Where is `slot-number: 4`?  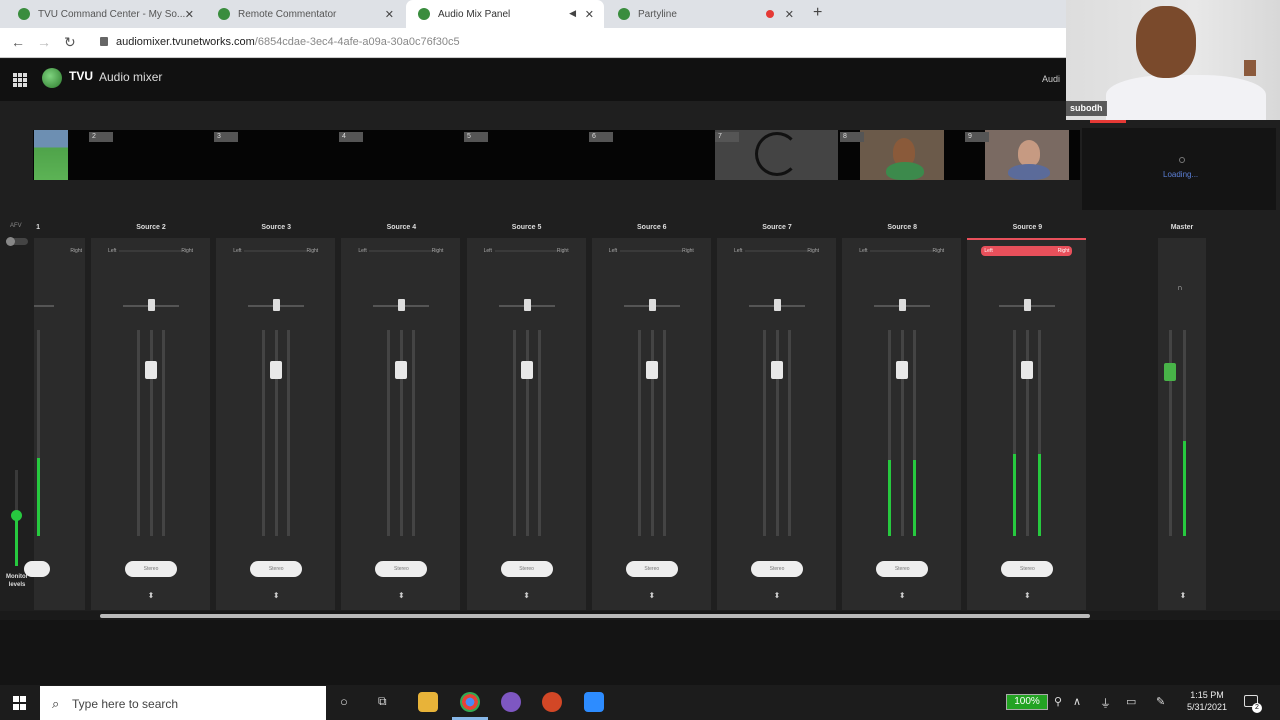
slot-number: 4 is located at coordinates (351, 137).